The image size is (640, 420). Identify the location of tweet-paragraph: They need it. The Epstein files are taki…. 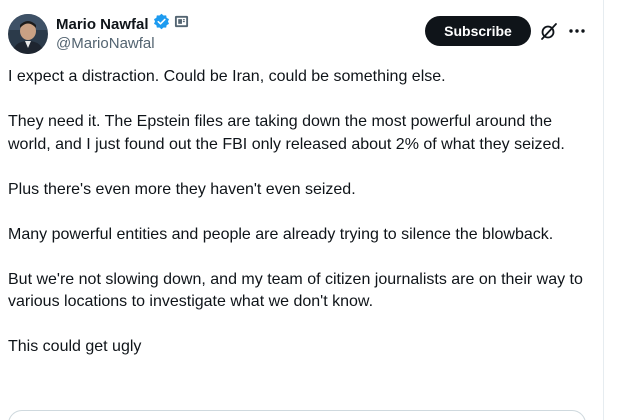
(286, 133).